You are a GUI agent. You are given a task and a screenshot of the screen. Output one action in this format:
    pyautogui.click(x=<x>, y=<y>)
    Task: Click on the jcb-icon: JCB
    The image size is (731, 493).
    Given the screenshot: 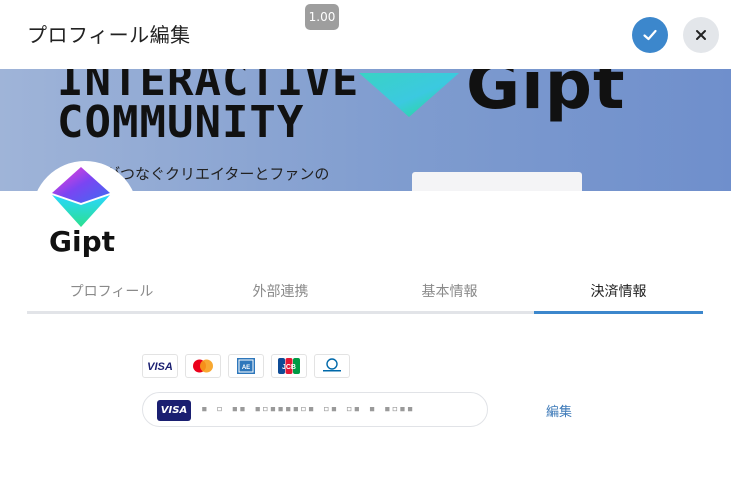 What is the action you would take?
    pyautogui.click(x=289, y=366)
    